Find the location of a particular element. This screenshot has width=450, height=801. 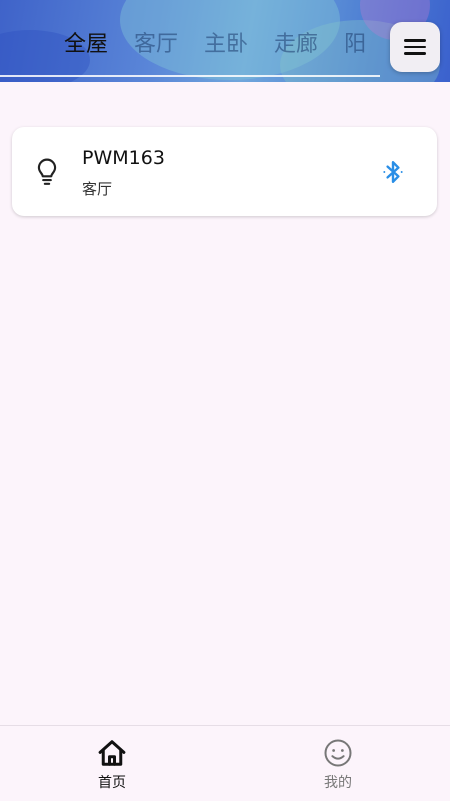

top-header: 全屋 客厅 主卧 走廊 阳 is located at coordinates (225, 41).